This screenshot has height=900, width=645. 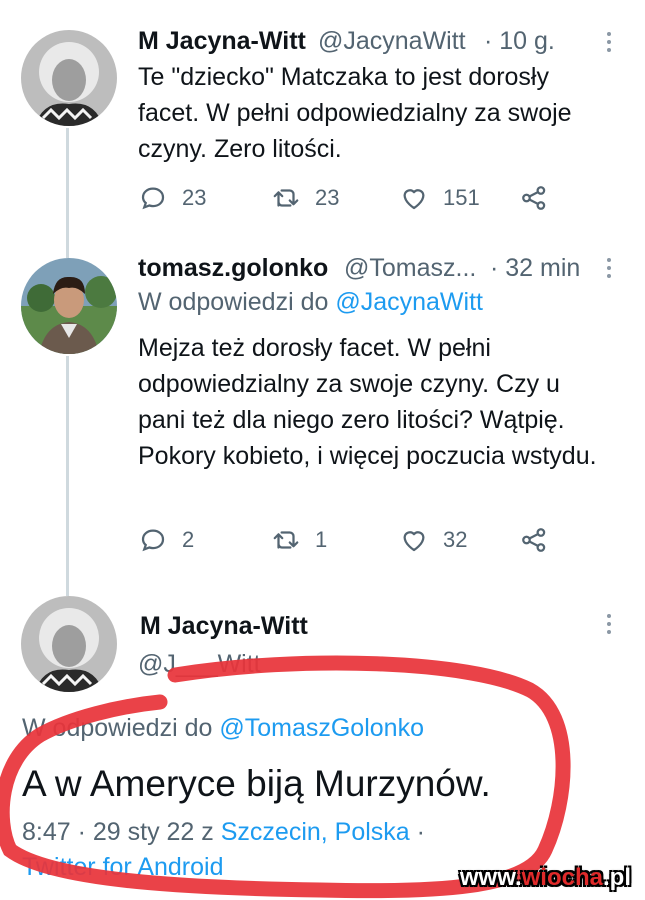 I want to click on retweet-button: 1, so click(x=335, y=540).